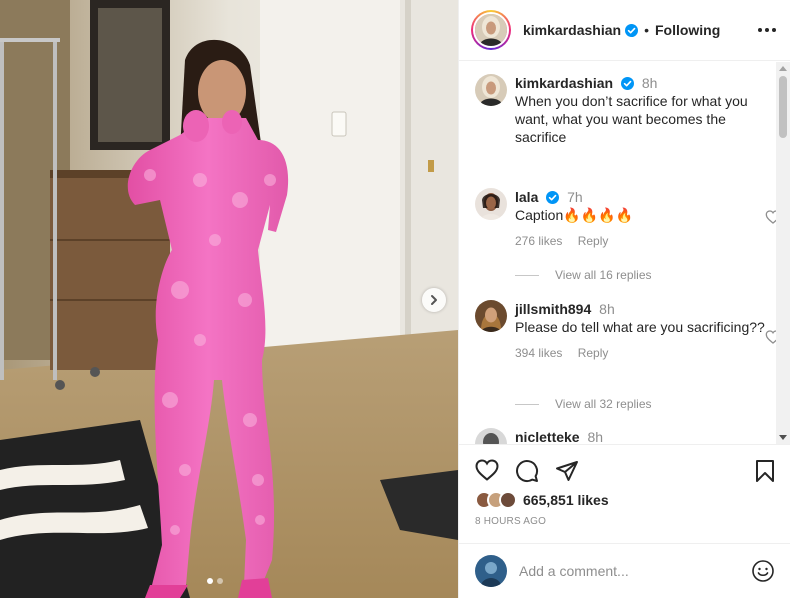 This screenshot has height=598, width=790. I want to click on comment-item: lala 7h Caption🔥🔥🔥🔥 276 likes Reply, so click(620, 219).